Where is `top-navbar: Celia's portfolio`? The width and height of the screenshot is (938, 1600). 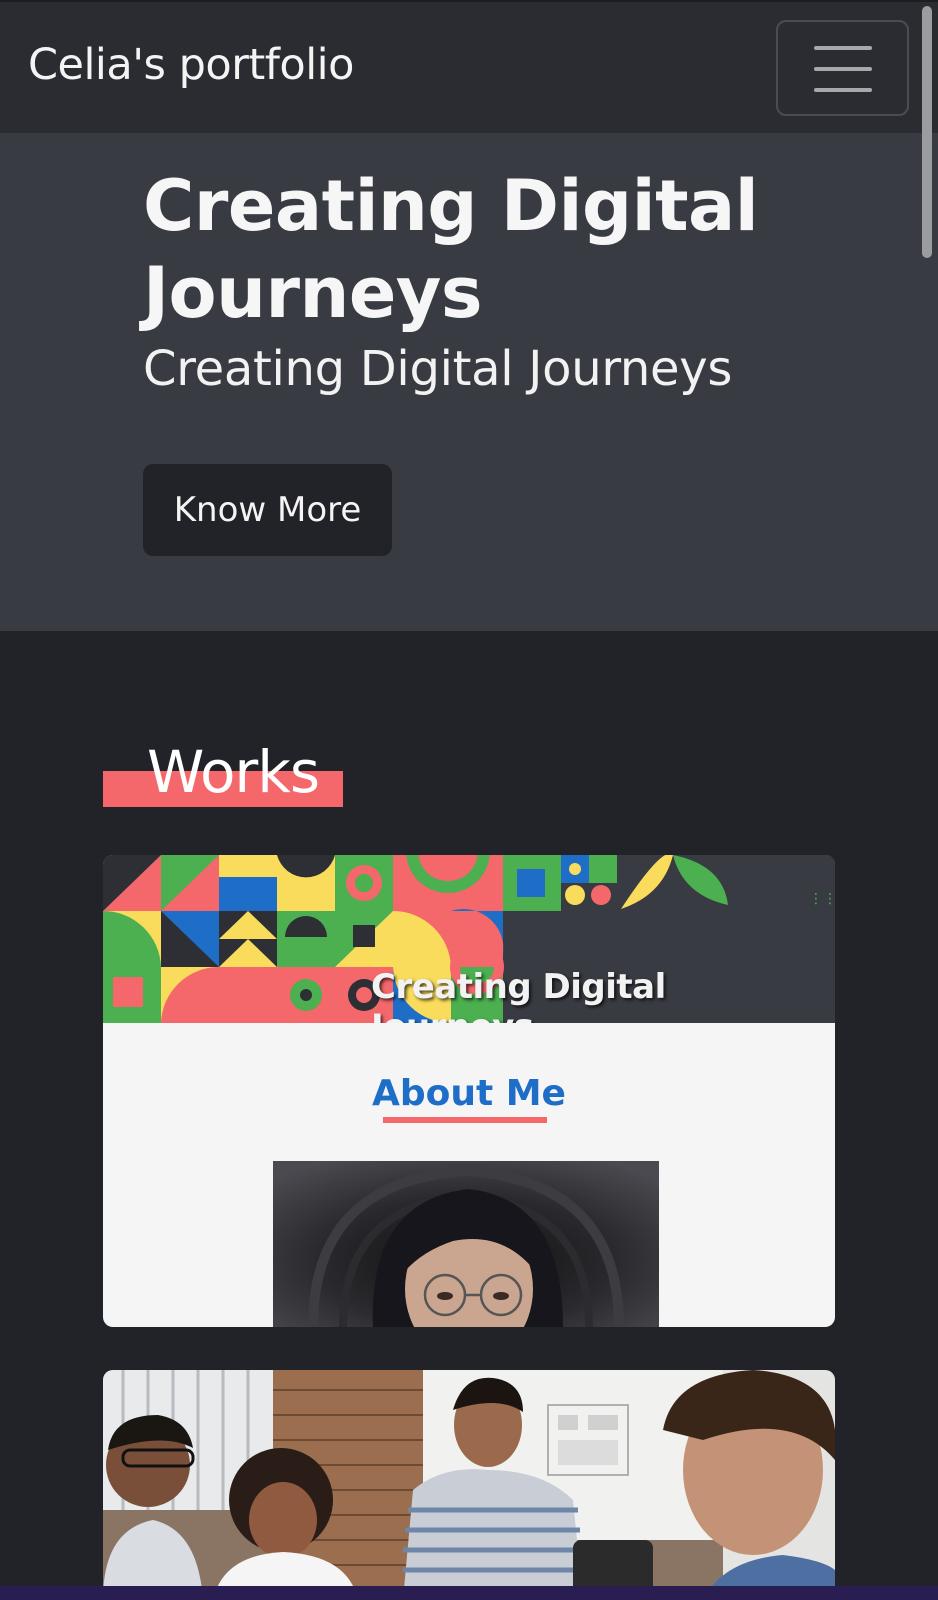 top-navbar: Celia's portfolio is located at coordinates (469, 66).